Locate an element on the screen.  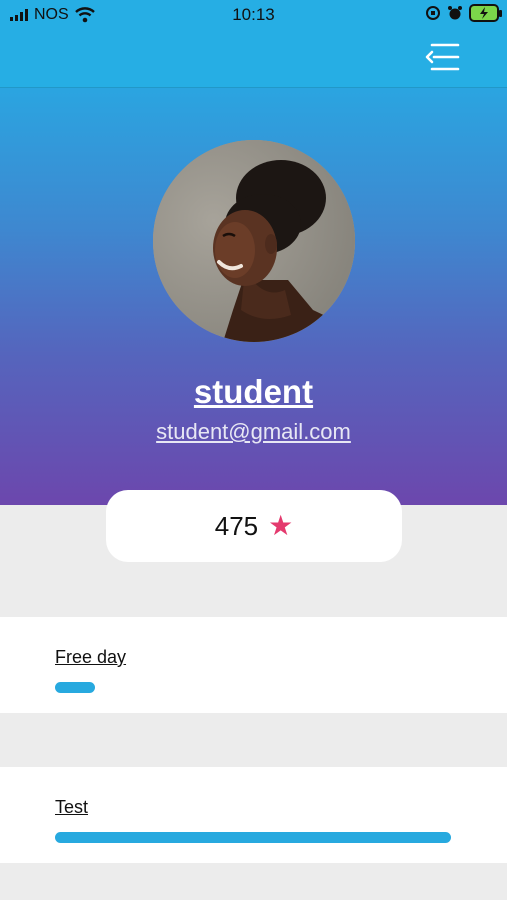
avatar is located at coordinates (254, 241).